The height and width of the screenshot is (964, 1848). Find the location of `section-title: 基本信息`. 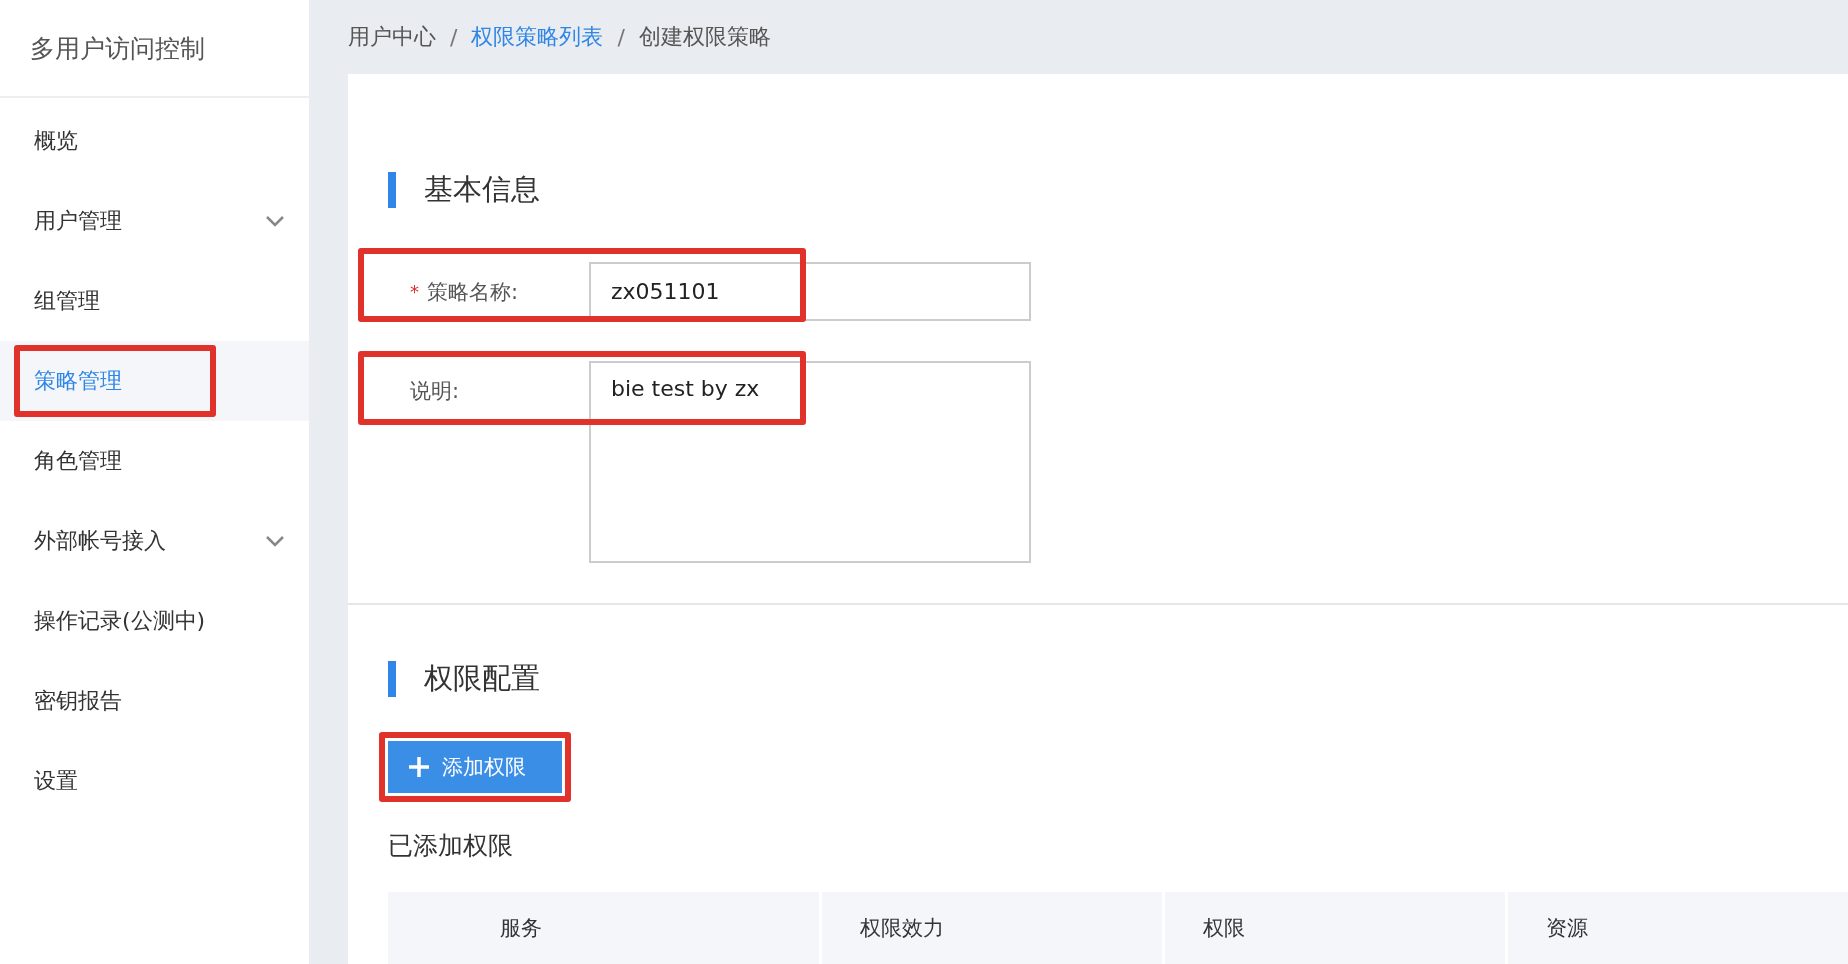

section-title: 基本信息 is located at coordinates (482, 189).